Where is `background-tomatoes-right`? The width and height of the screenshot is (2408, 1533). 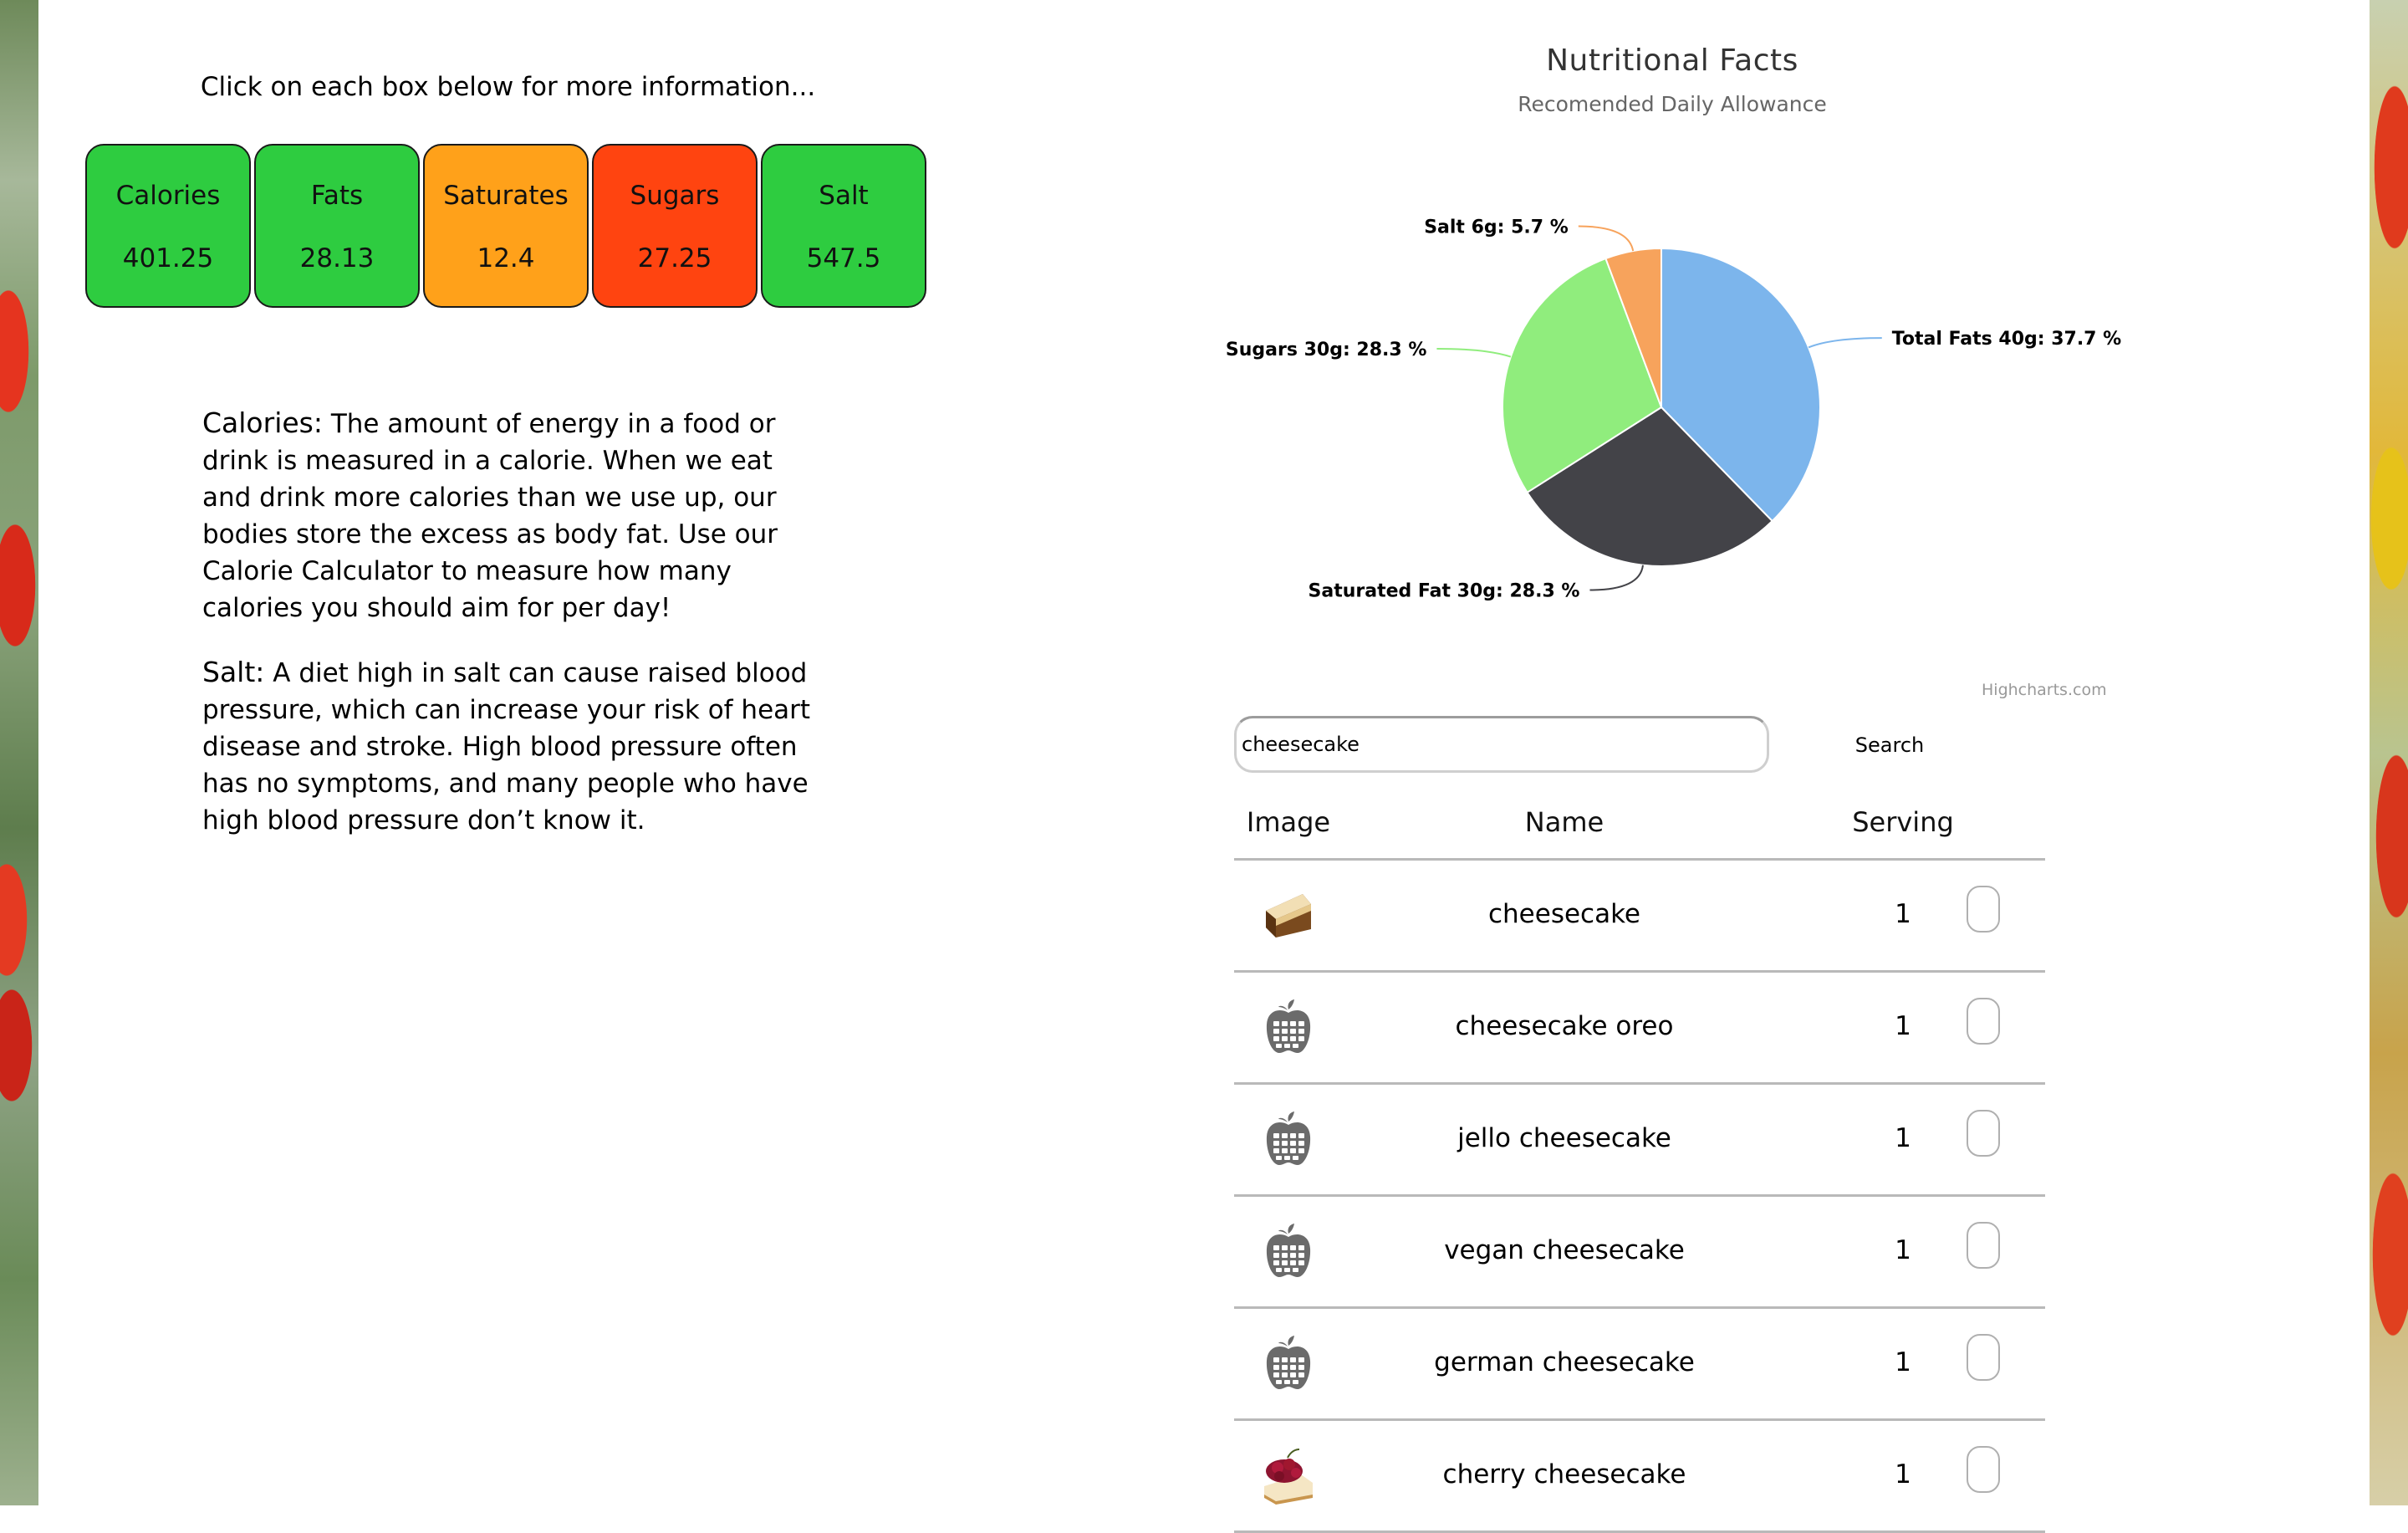 background-tomatoes-right is located at coordinates (2389, 752).